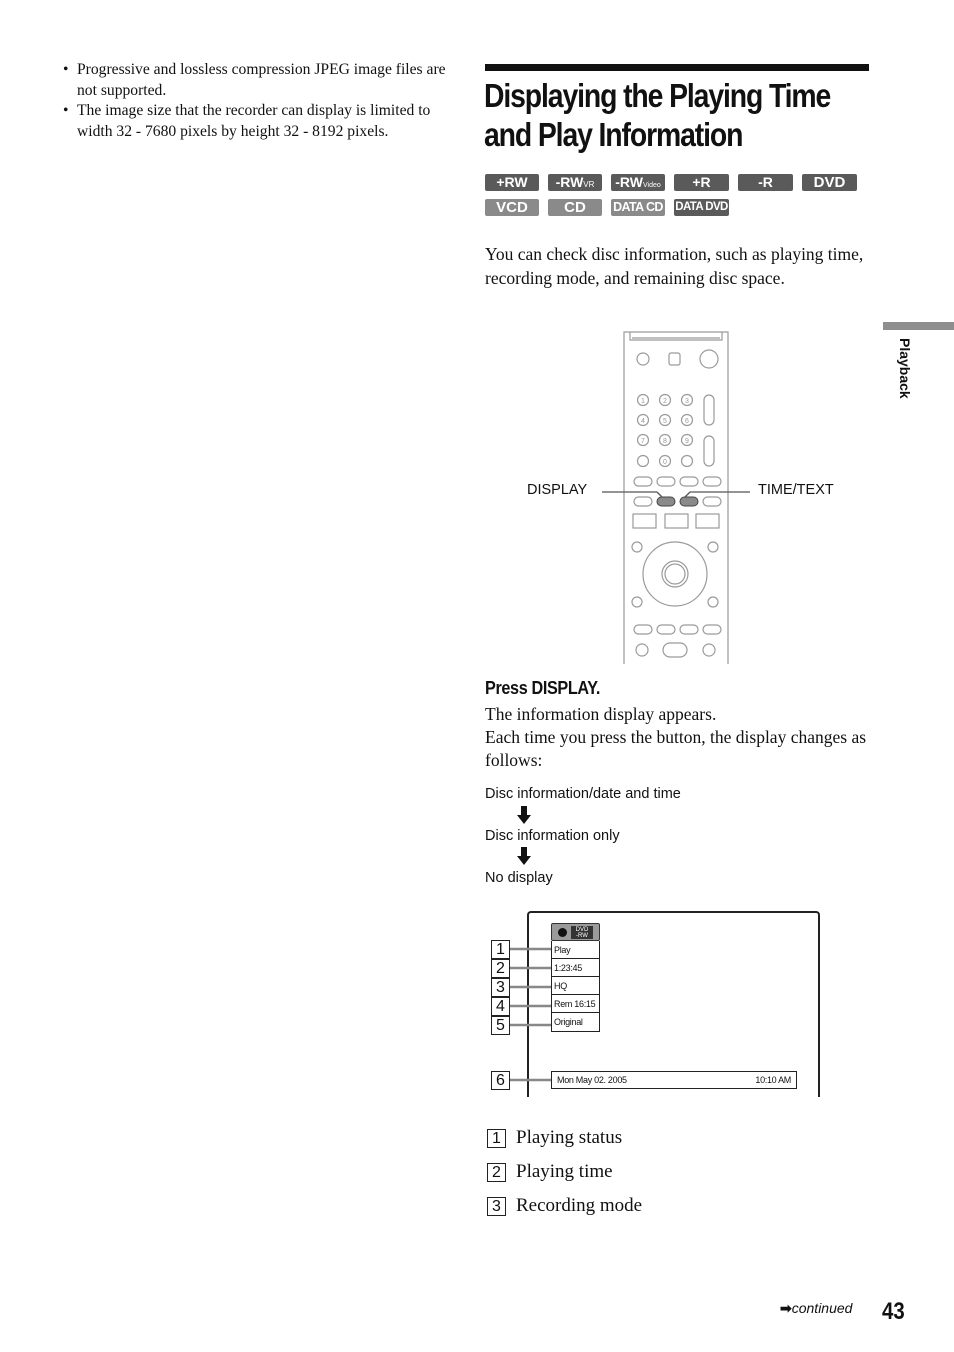  What do you see at coordinates (575, 968) in the screenshot?
I see `playing-time-value: 1:23:45` at bounding box center [575, 968].